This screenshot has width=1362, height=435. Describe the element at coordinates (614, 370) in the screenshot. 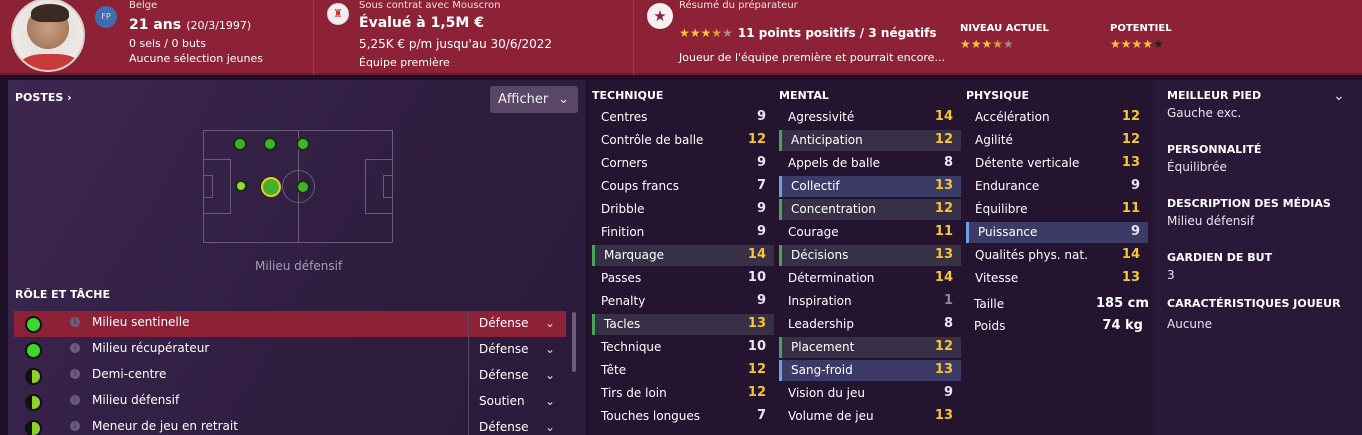

I see `attribute-label: Tête` at that location.